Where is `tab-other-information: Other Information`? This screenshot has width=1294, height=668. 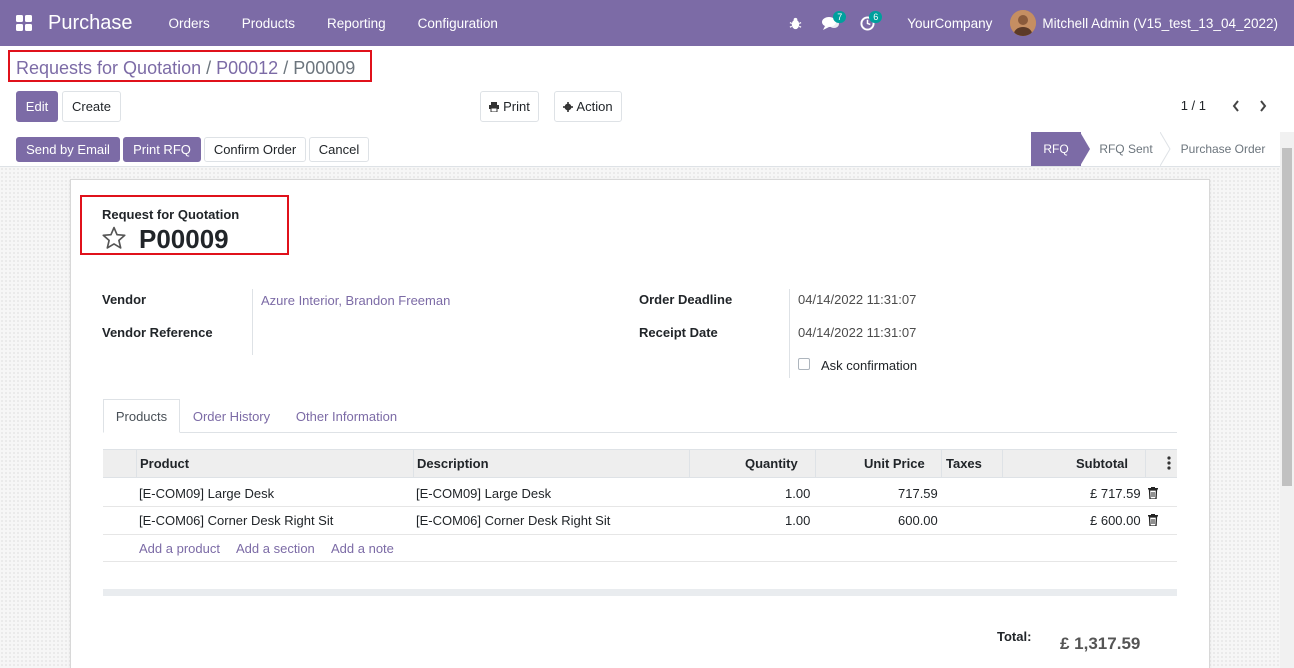 tab-other-information: Other Information is located at coordinates (346, 416).